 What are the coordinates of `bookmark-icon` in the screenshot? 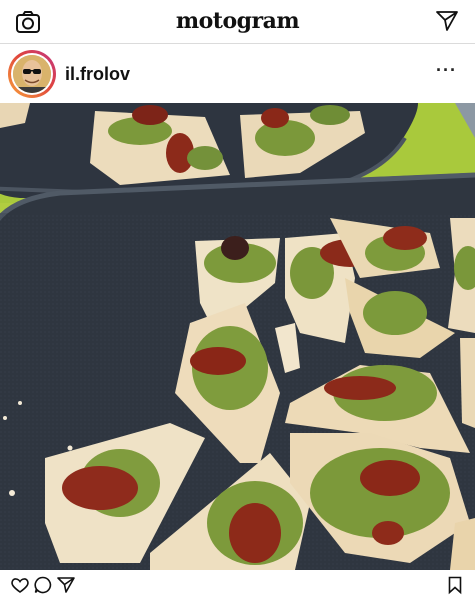 It's located at (455, 585).